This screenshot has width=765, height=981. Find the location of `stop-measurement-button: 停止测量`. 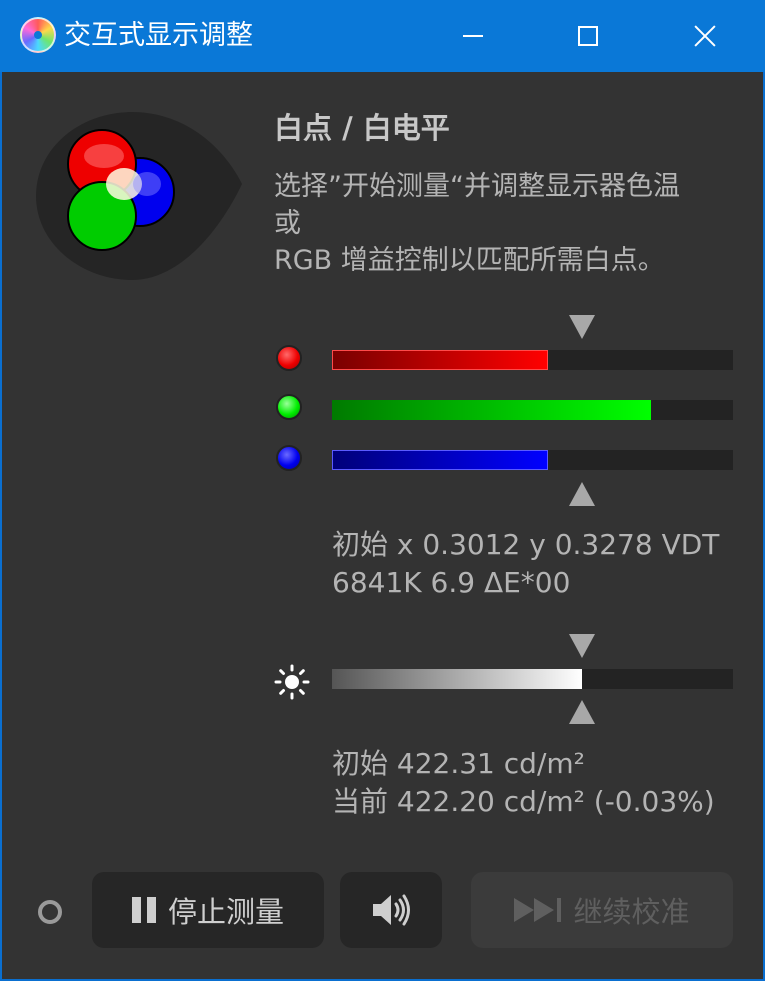

stop-measurement-button: 停止测量 is located at coordinates (208, 910).